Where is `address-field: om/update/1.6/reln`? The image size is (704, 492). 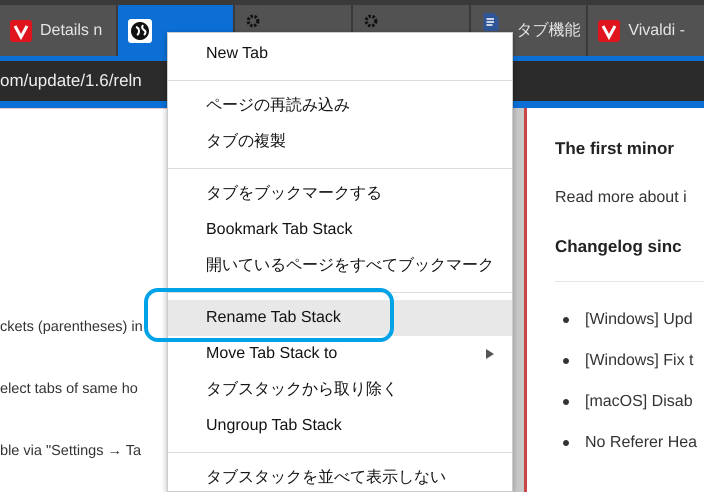 address-field: om/update/1.6/reln is located at coordinates (71, 81).